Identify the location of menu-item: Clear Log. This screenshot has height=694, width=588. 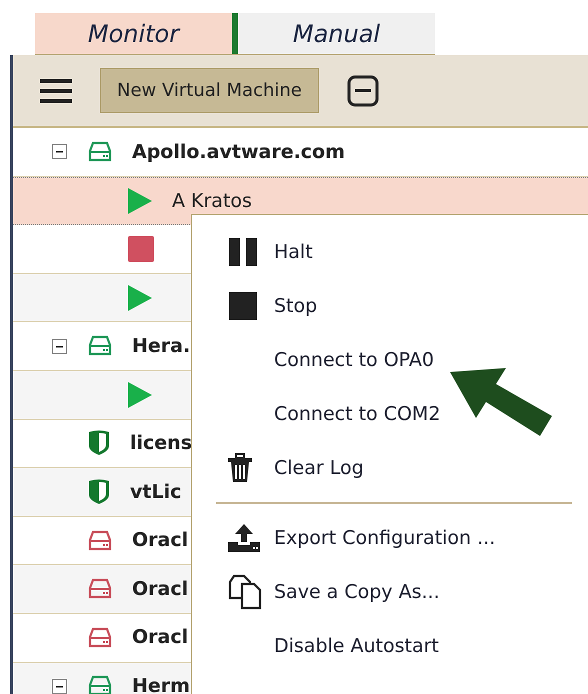
(319, 468).